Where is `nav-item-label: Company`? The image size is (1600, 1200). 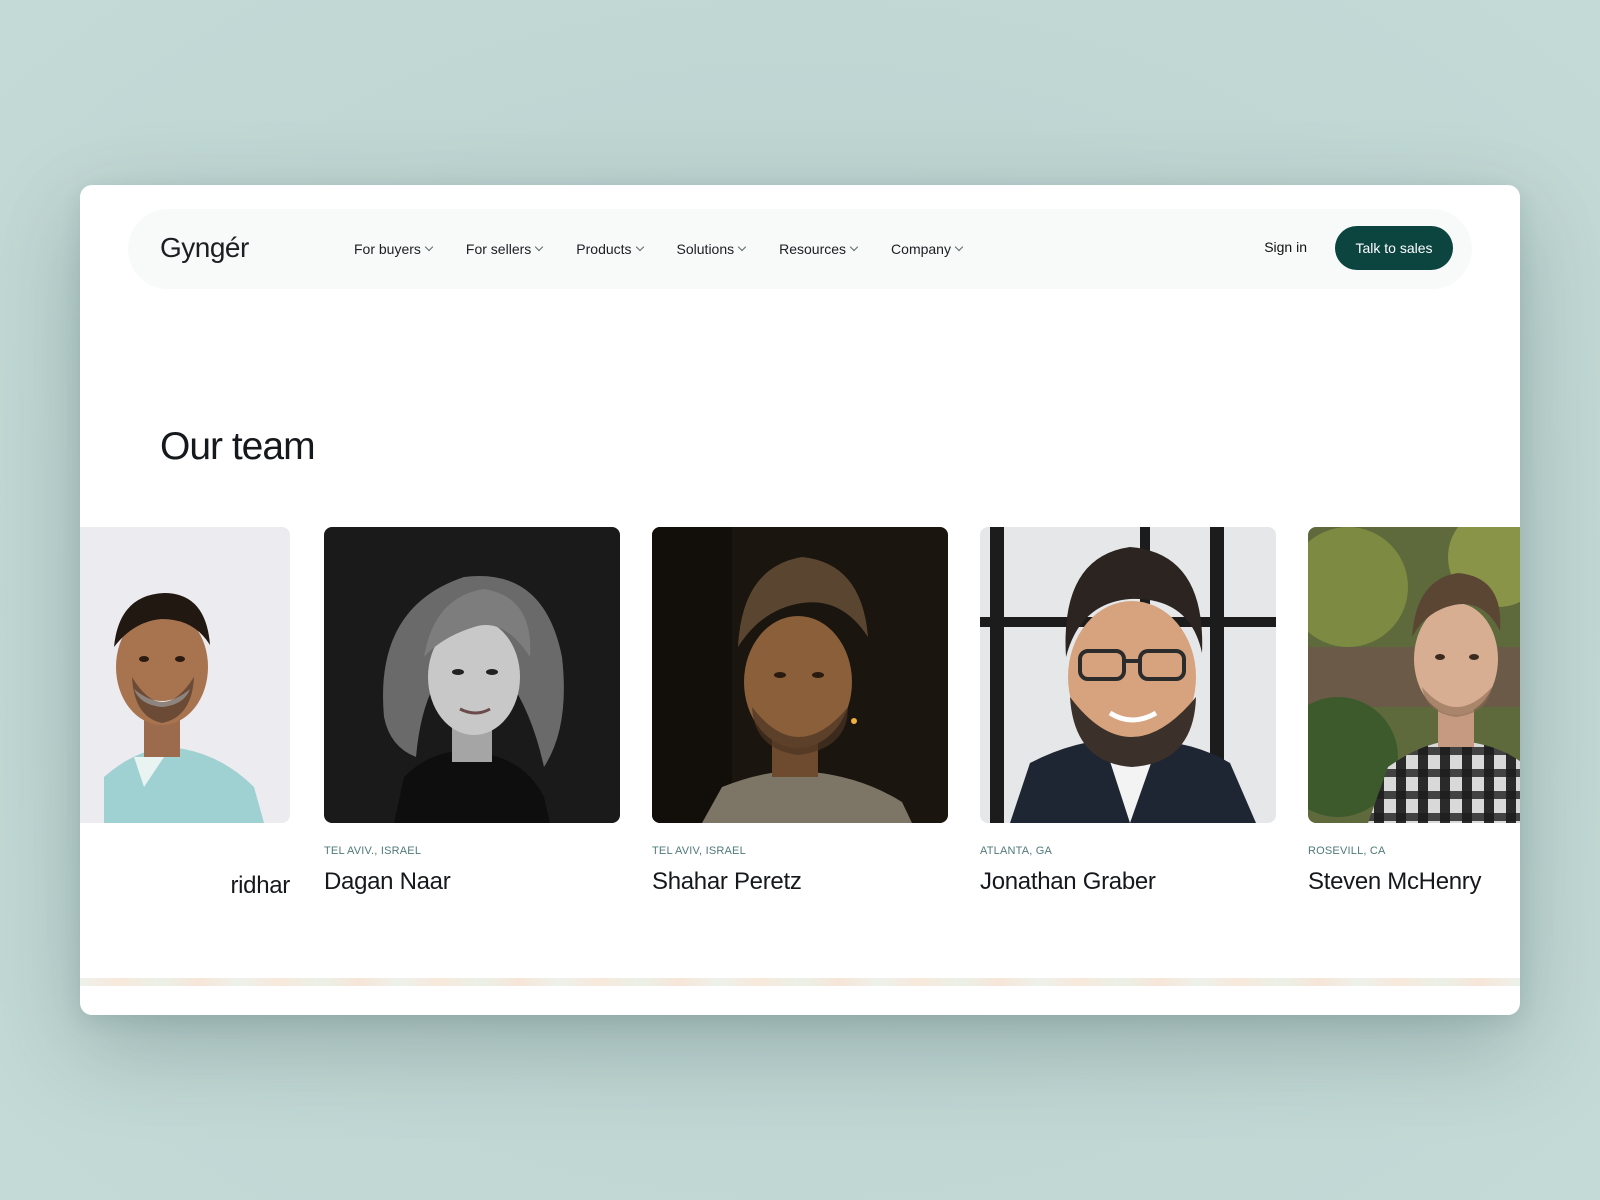
nav-item-label: Company is located at coordinates (921, 249).